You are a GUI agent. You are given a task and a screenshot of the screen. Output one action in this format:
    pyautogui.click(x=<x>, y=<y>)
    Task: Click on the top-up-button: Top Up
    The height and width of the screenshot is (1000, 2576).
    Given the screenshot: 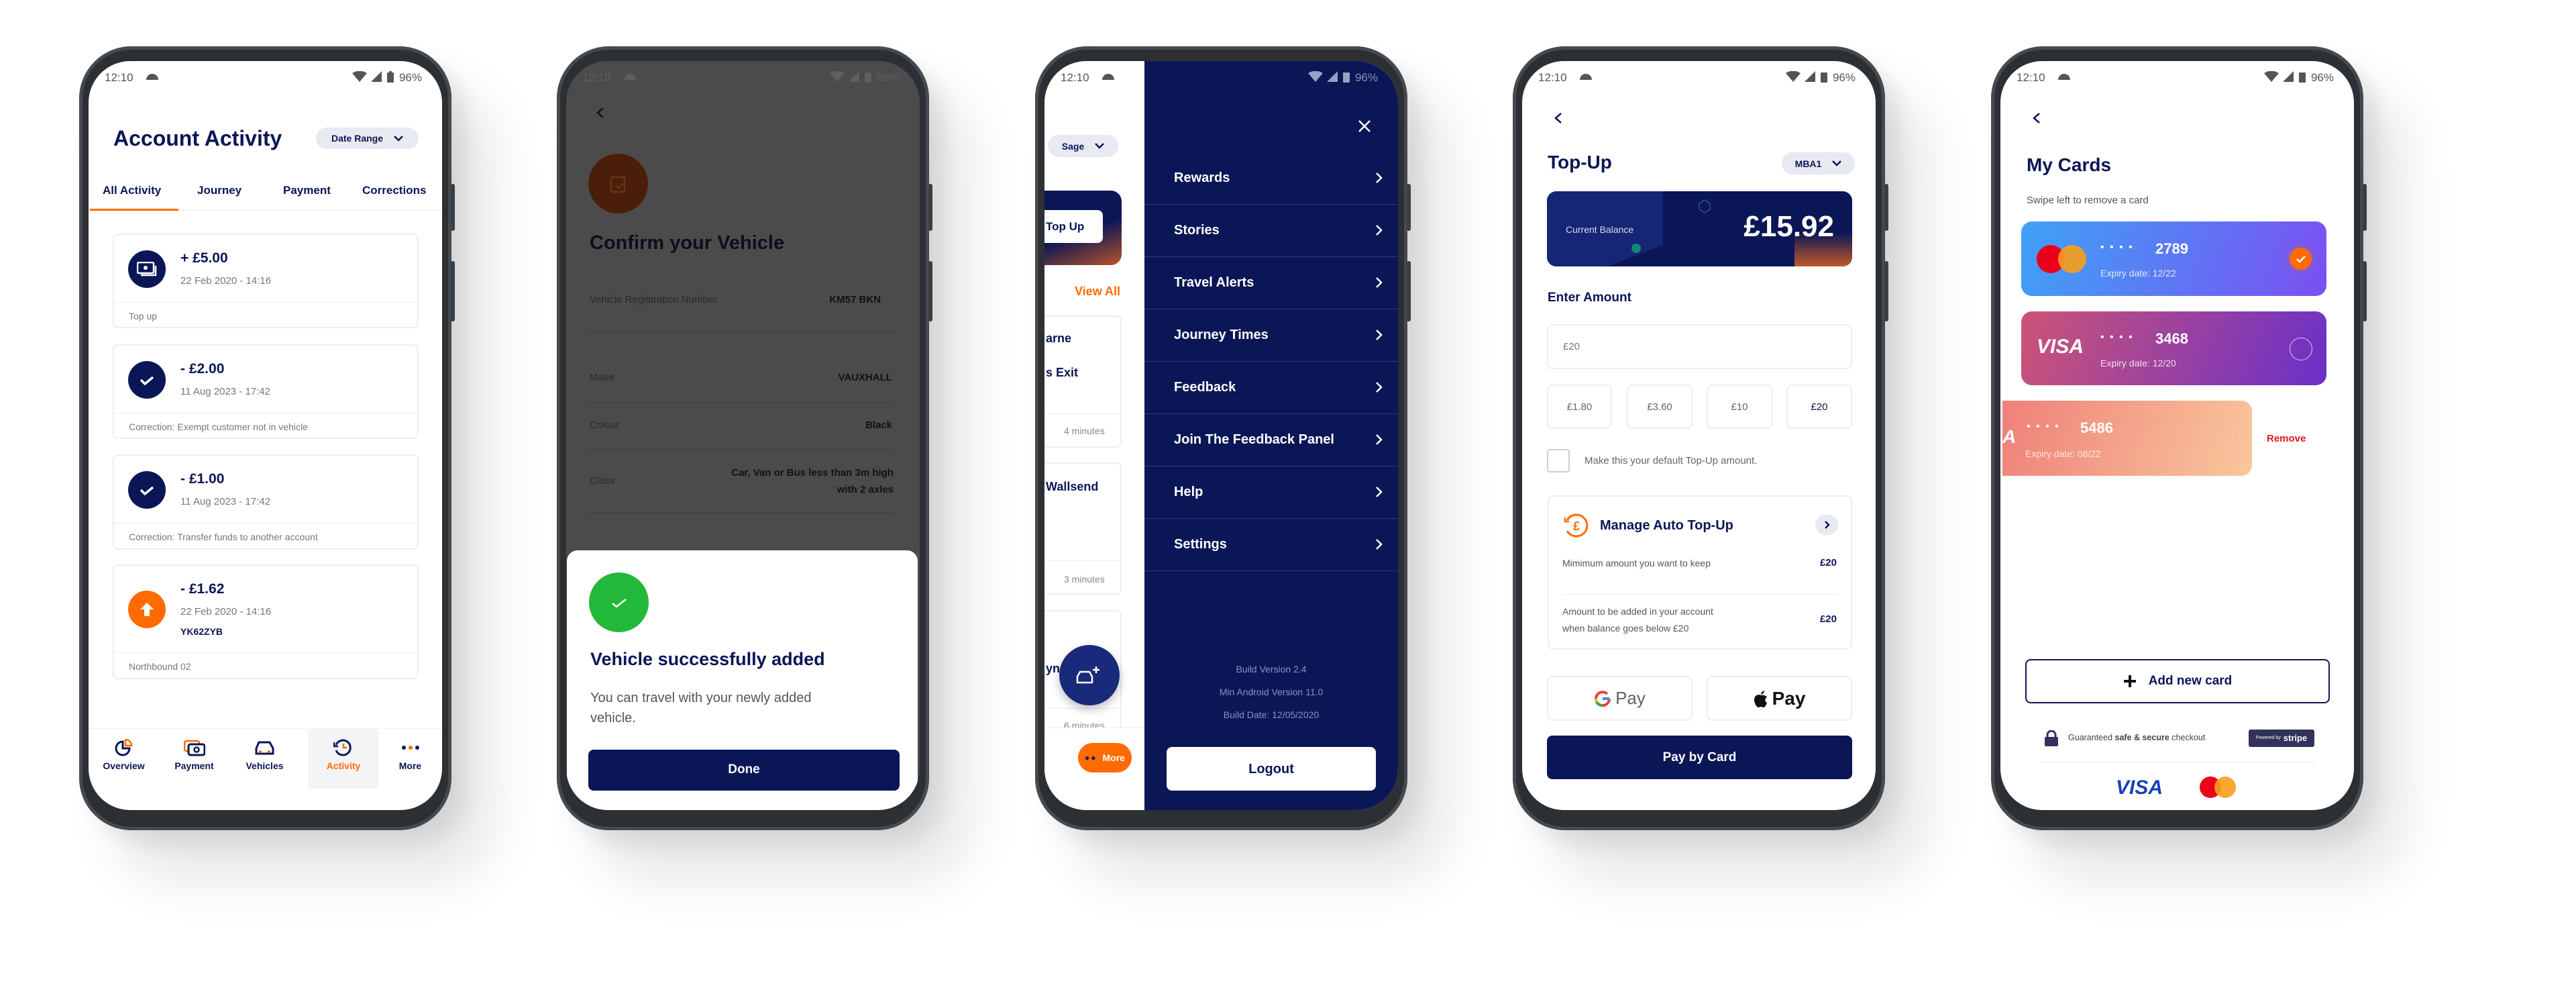 What is the action you would take?
    pyautogui.click(x=1073, y=227)
    